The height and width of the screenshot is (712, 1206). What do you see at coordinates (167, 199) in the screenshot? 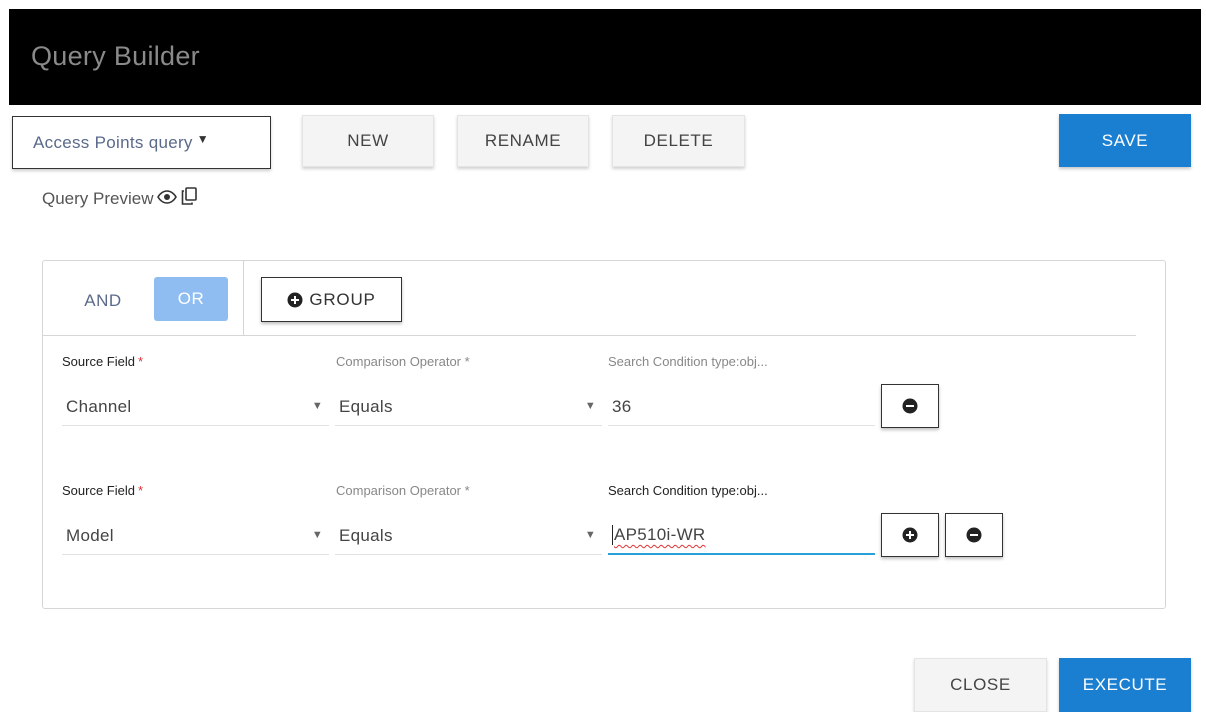
I see `eye-icon` at bounding box center [167, 199].